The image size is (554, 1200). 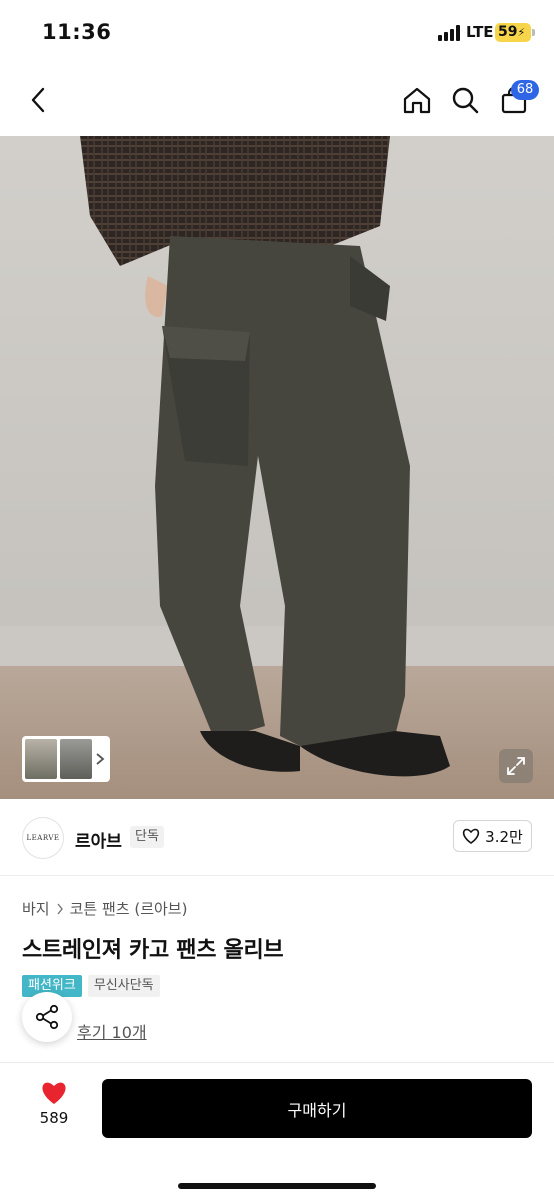 I want to click on breadcrumb-subcategory: 코튼 팬츠 (르아브), so click(x=129, y=908).